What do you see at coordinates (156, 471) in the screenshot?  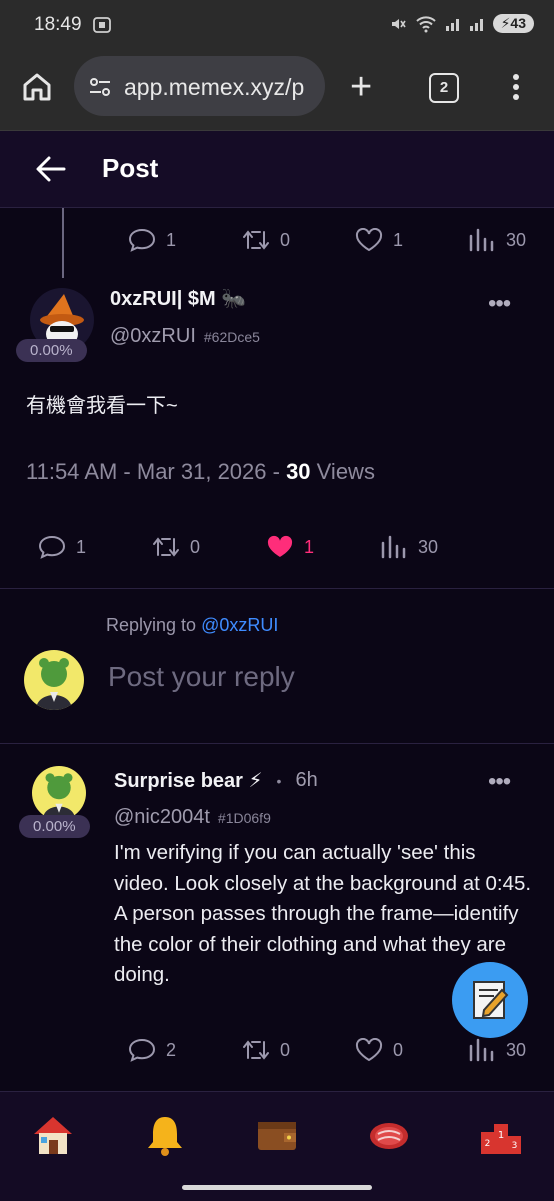 I see `post-timestamp: 11:54 AM - Mar 31, 2026 -` at bounding box center [156, 471].